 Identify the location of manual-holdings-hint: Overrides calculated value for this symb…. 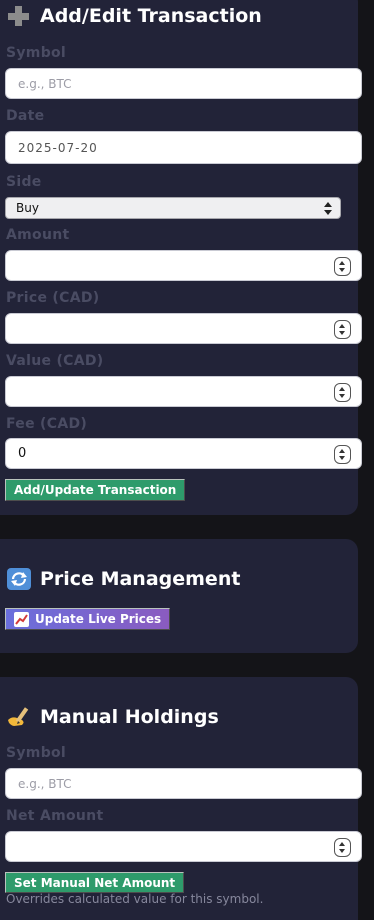
(135, 899).